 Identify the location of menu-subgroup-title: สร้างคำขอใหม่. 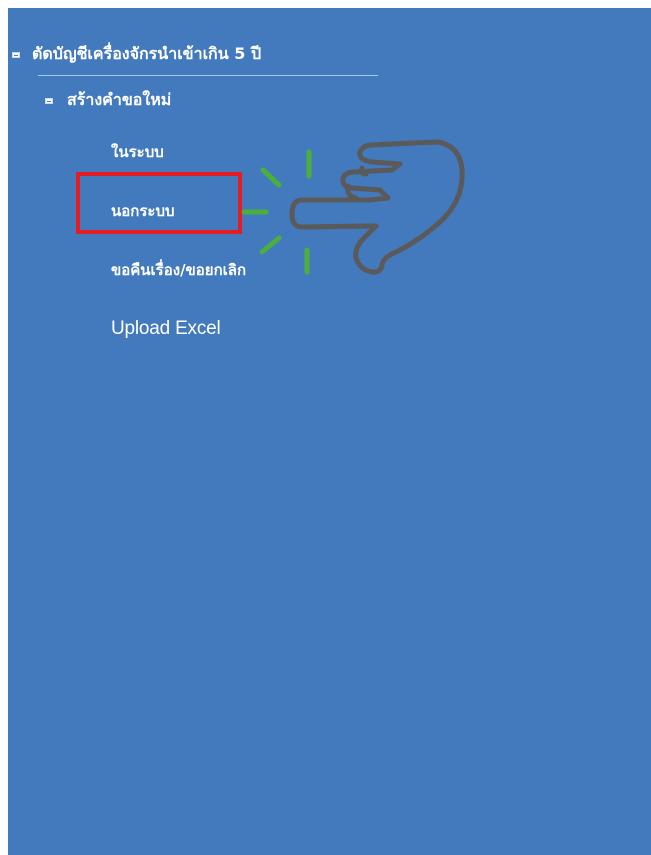
(119, 99).